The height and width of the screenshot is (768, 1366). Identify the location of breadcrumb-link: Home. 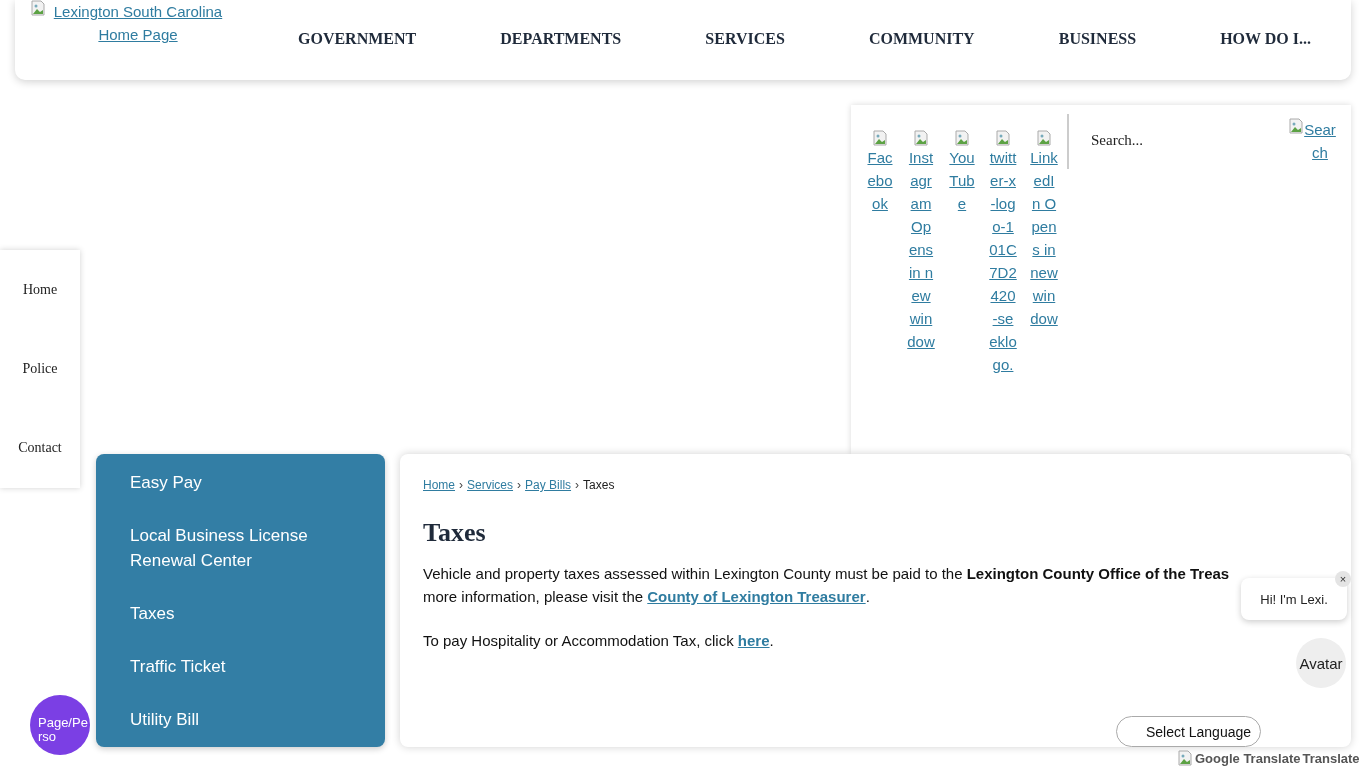
(439, 485).